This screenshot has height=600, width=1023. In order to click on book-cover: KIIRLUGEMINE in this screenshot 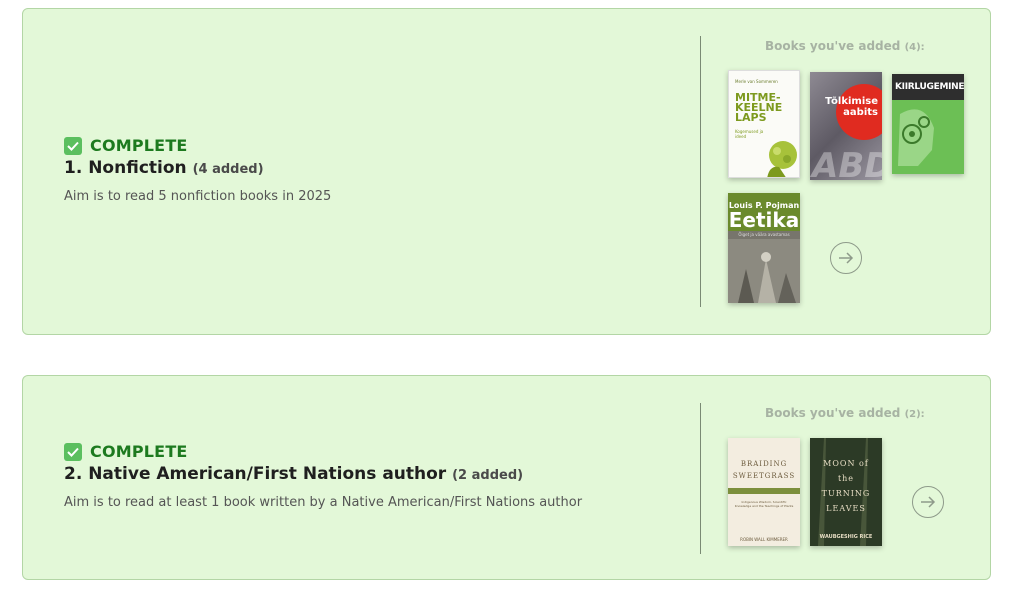, I will do `click(928, 124)`.